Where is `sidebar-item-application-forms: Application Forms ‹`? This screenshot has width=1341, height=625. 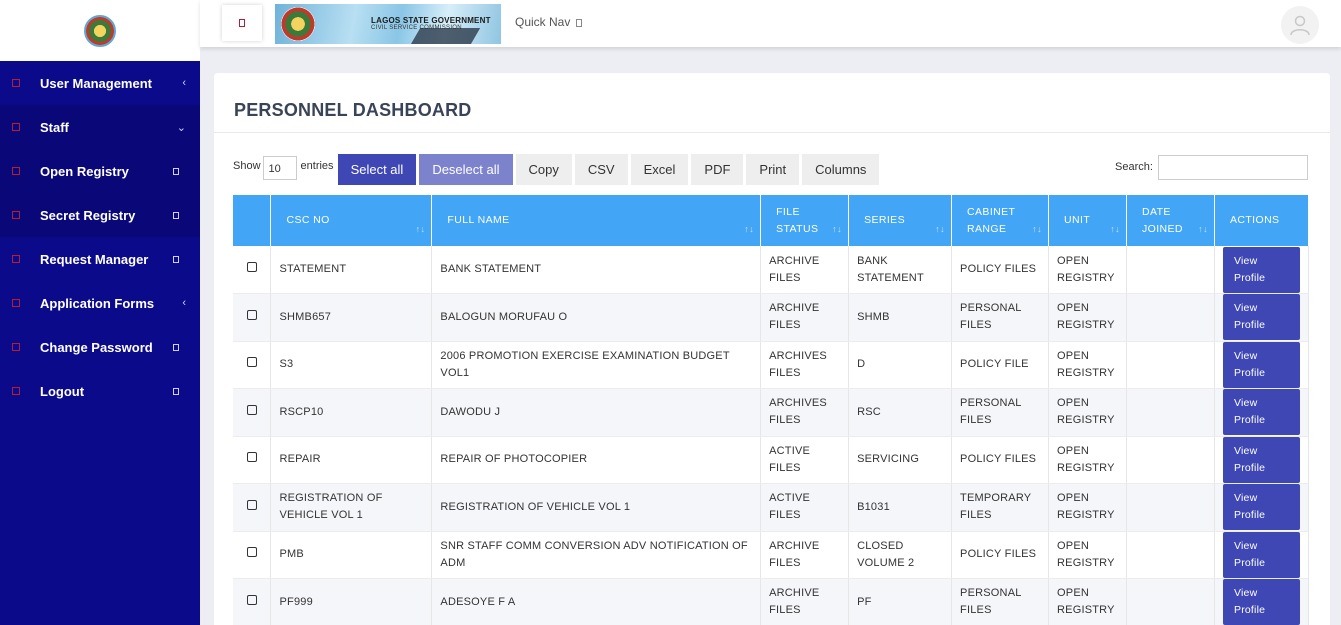
sidebar-item-application-forms: Application Forms ‹ is located at coordinates (100, 303).